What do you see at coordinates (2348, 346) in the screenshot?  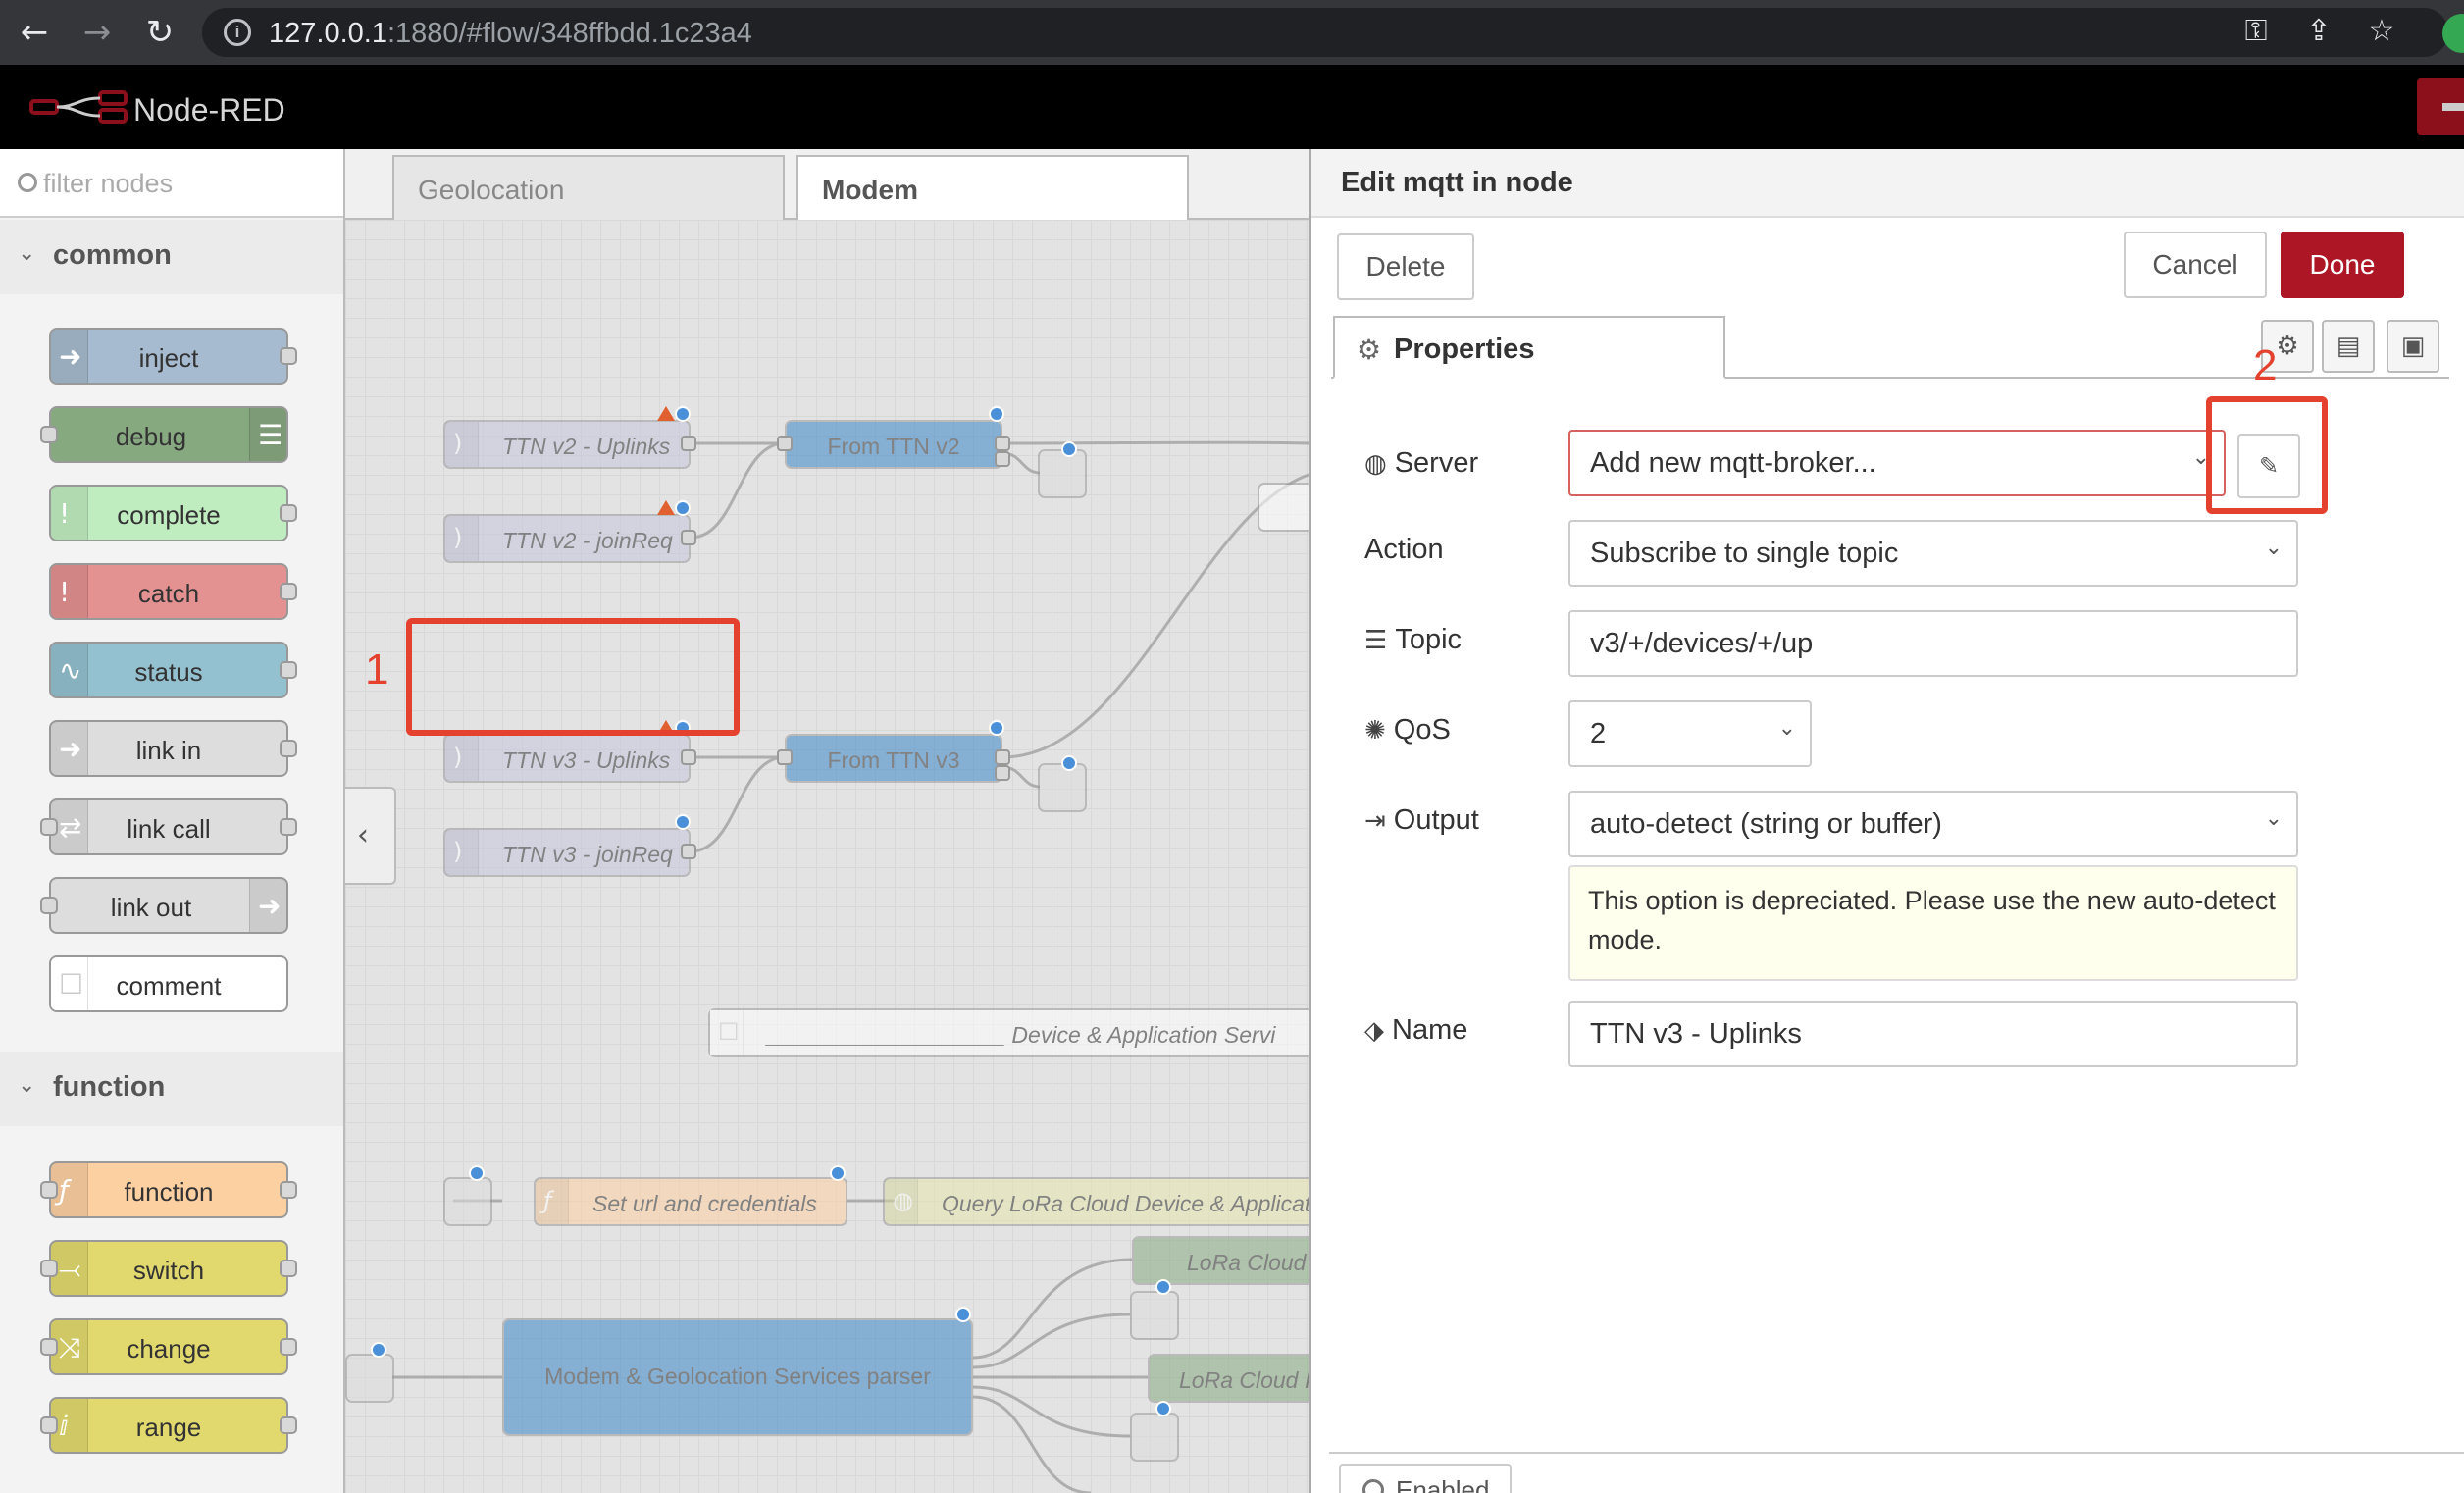 I see `node-description-button: ▤` at bounding box center [2348, 346].